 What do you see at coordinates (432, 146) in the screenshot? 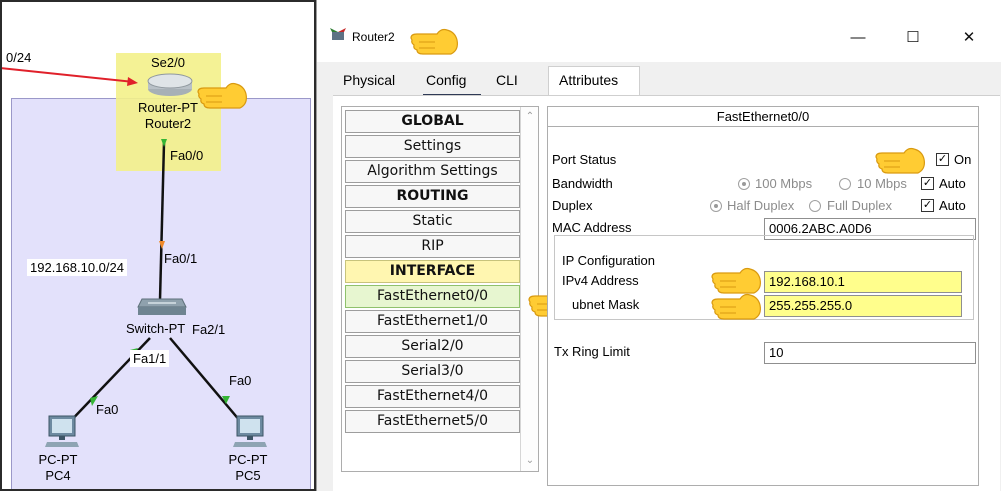
I see `nav-item-settings: Settings` at bounding box center [432, 146].